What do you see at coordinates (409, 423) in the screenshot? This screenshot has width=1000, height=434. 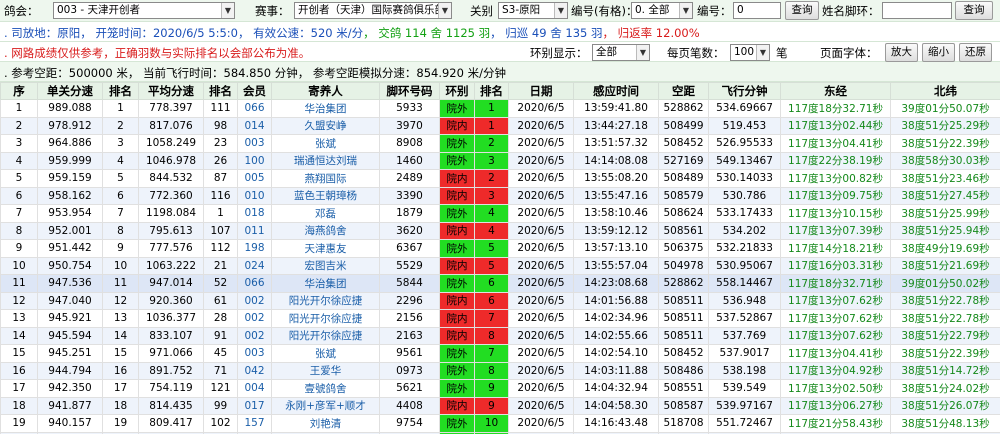 I see `table-cell: 9754` at bounding box center [409, 423].